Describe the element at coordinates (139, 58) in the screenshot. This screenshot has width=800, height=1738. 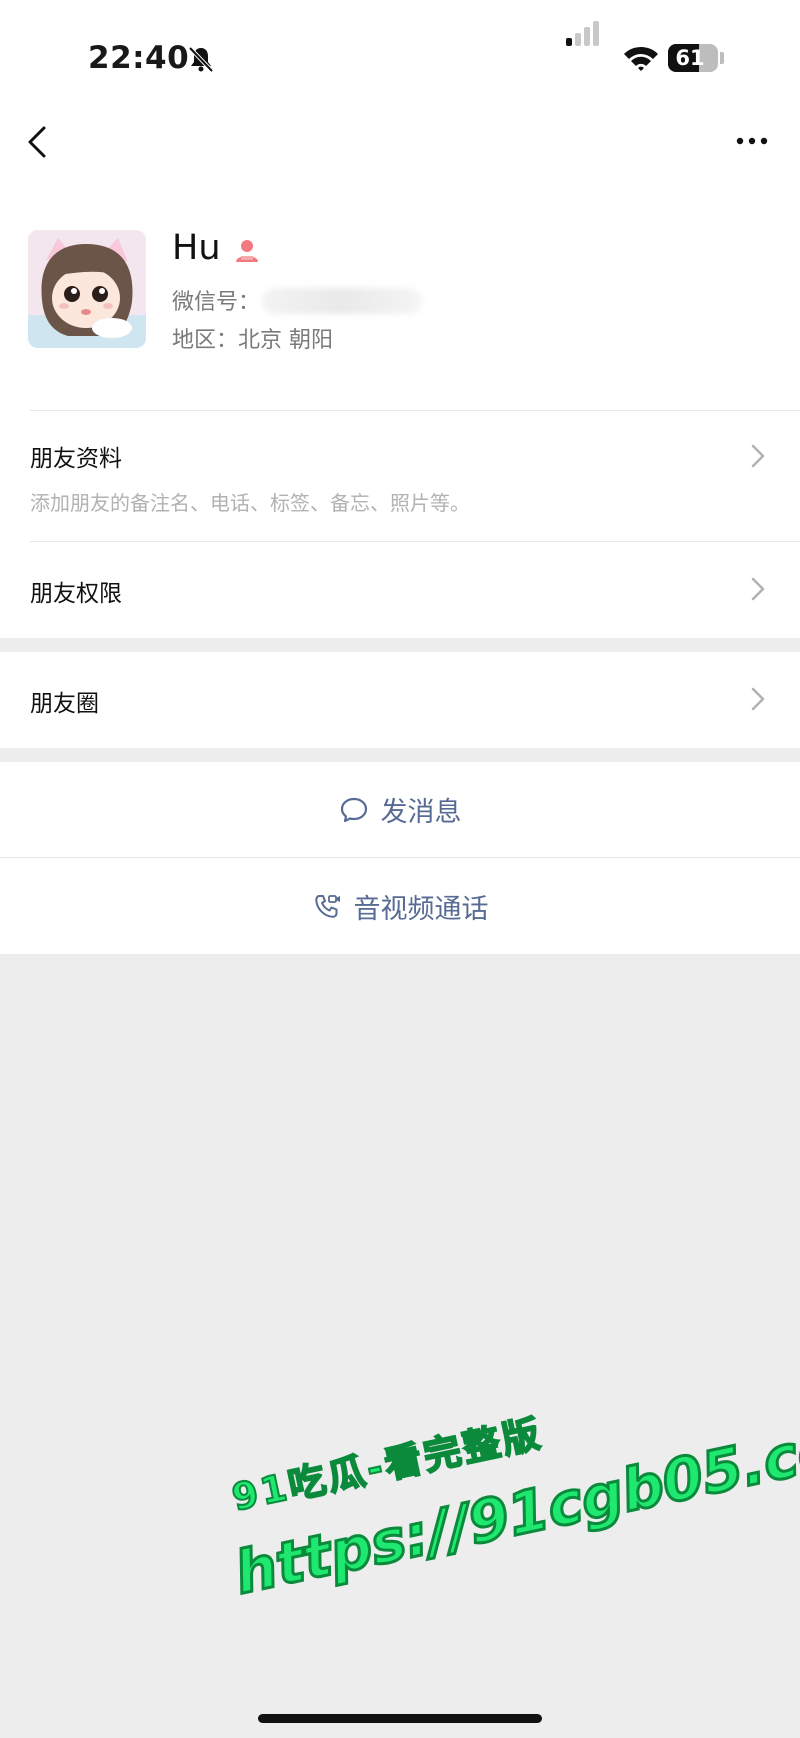
I see `status-time: 22:40` at that location.